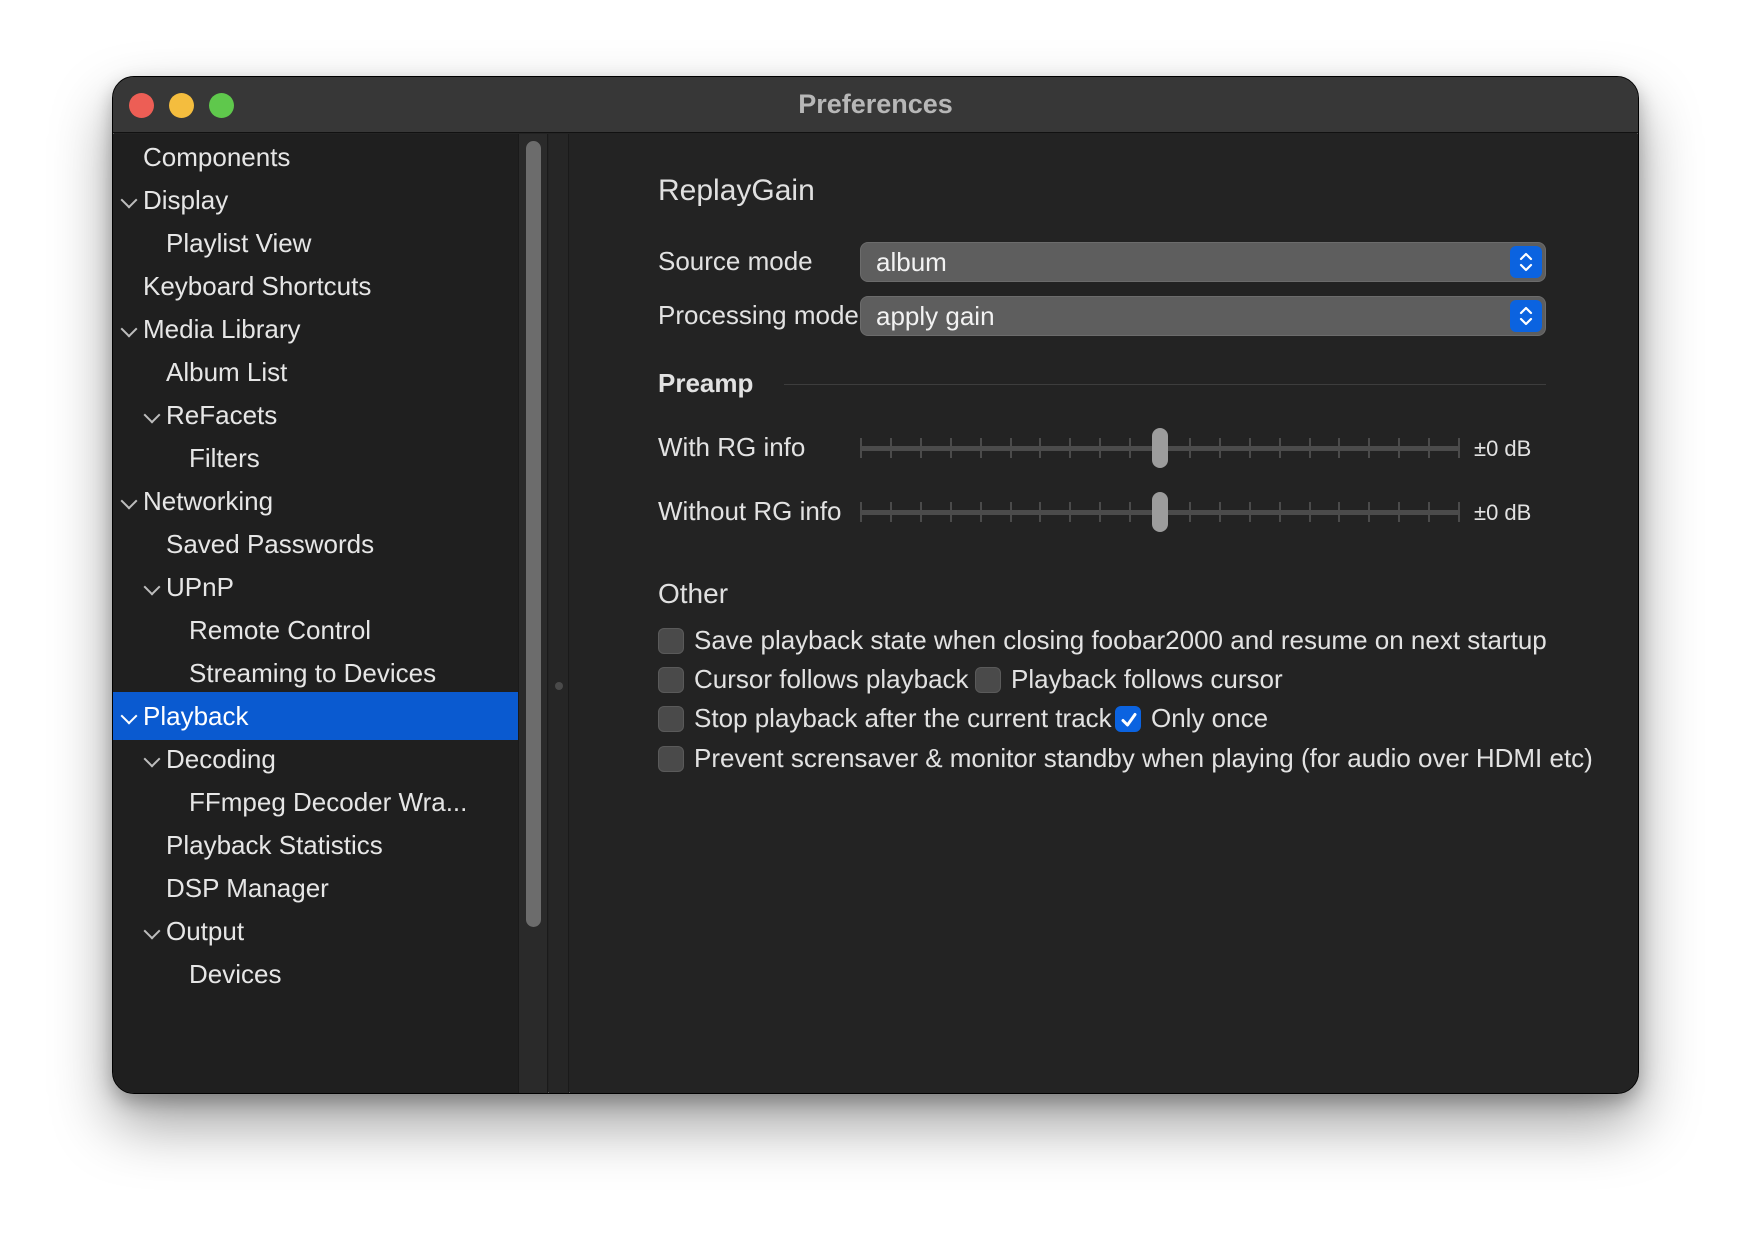 The width and height of the screenshot is (1750, 1242). Describe the element at coordinates (736, 190) in the screenshot. I see `replaygain-heading: ReplayGain` at that location.